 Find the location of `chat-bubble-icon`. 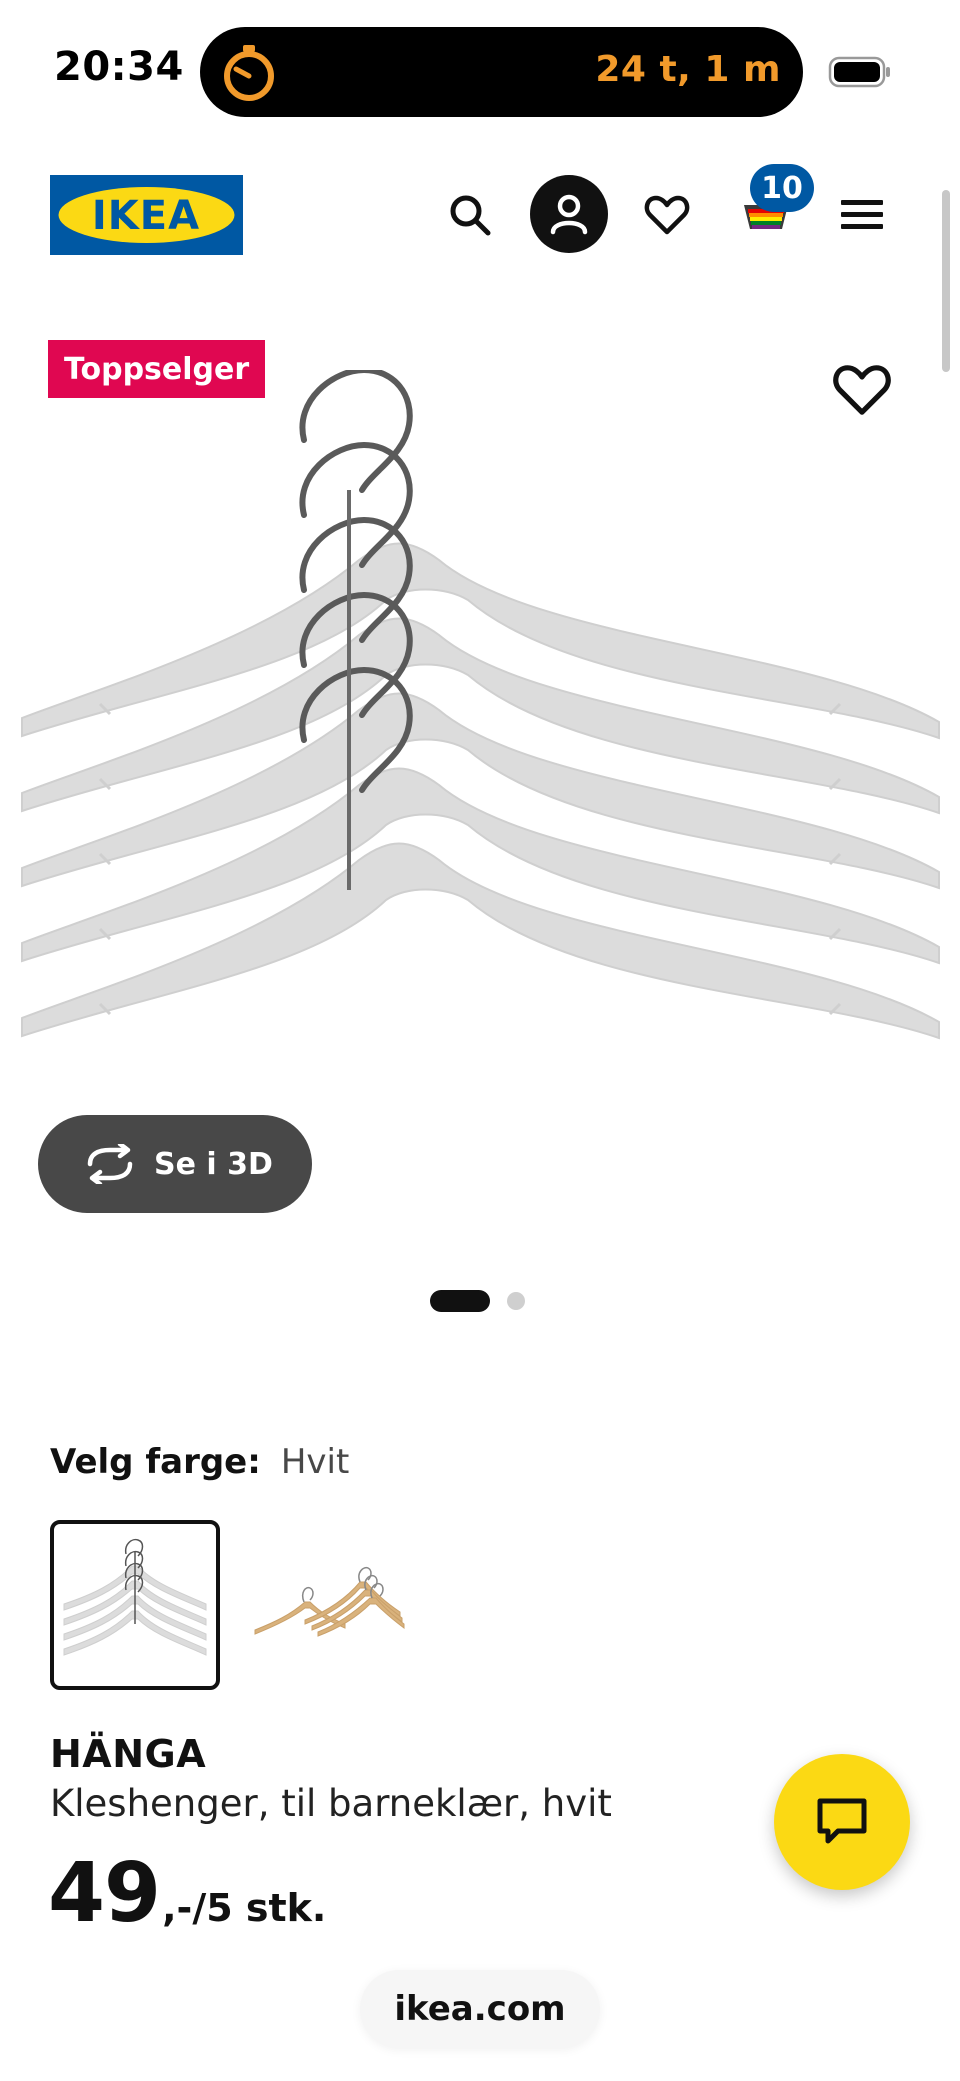

chat-bubble-icon is located at coordinates (842, 1821).